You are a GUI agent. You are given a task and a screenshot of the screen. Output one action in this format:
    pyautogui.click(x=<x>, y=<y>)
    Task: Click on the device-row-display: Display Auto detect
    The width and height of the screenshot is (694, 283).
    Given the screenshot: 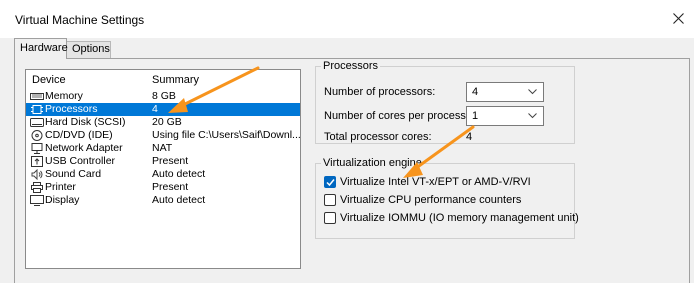 What is the action you would take?
    pyautogui.click(x=163, y=200)
    